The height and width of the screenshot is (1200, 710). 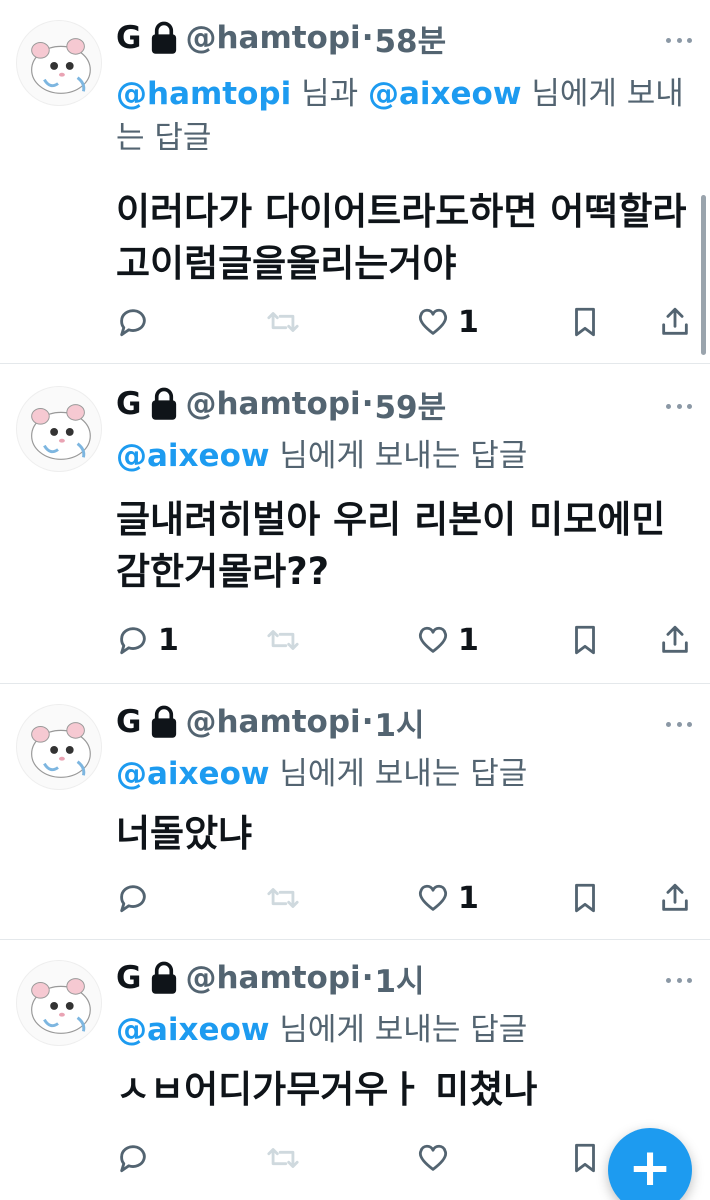 I want to click on replying-text: 님과, so click(x=329, y=94).